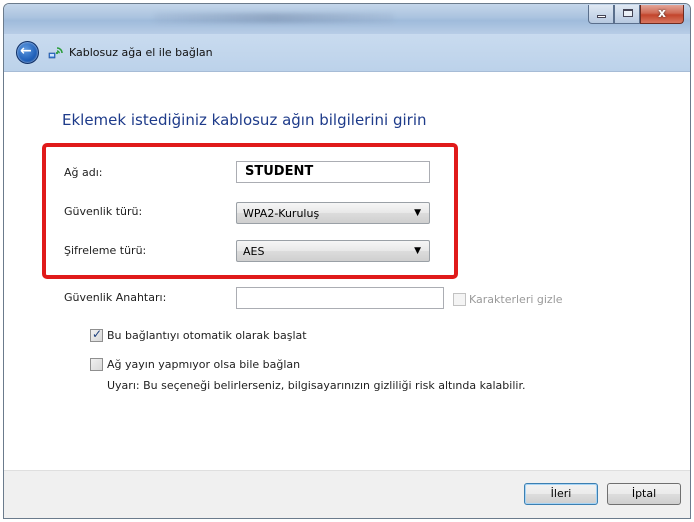  I want to click on cancel-button: İptal, so click(644, 494).